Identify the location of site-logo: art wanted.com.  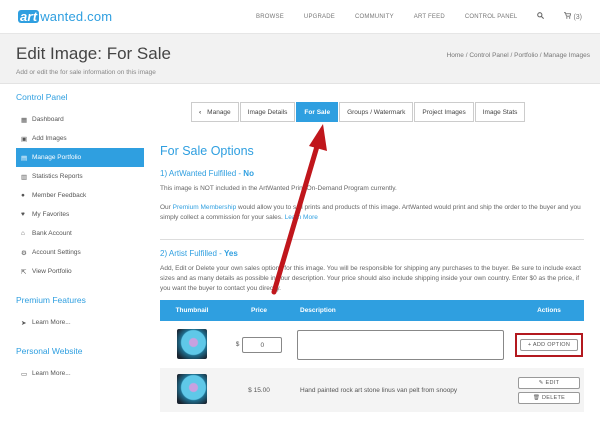
(65, 16).